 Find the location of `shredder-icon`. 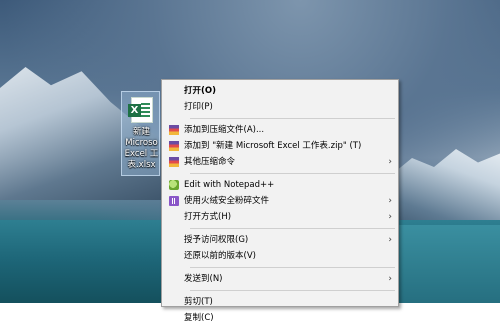

shredder-icon is located at coordinates (174, 201).